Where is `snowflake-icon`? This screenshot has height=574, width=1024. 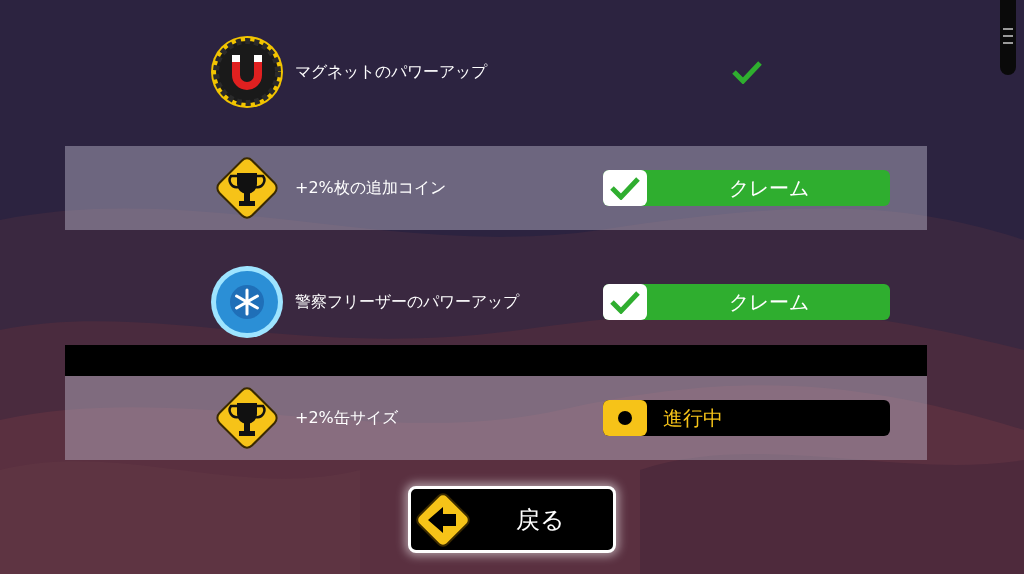
snowflake-icon is located at coordinates (247, 302).